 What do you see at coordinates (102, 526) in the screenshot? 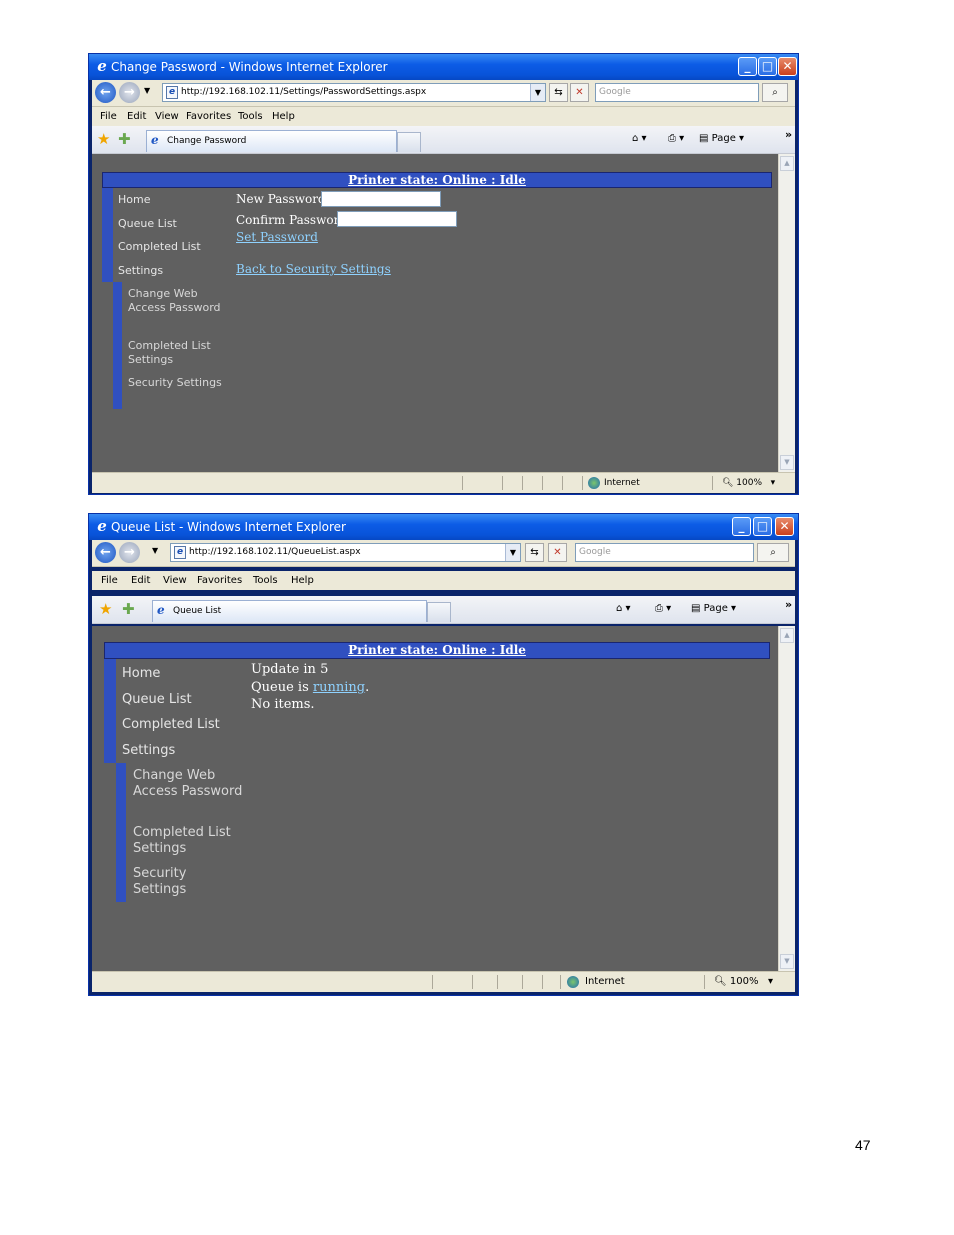
I see `ie-logo-icon: e` at bounding box center [102, 526].